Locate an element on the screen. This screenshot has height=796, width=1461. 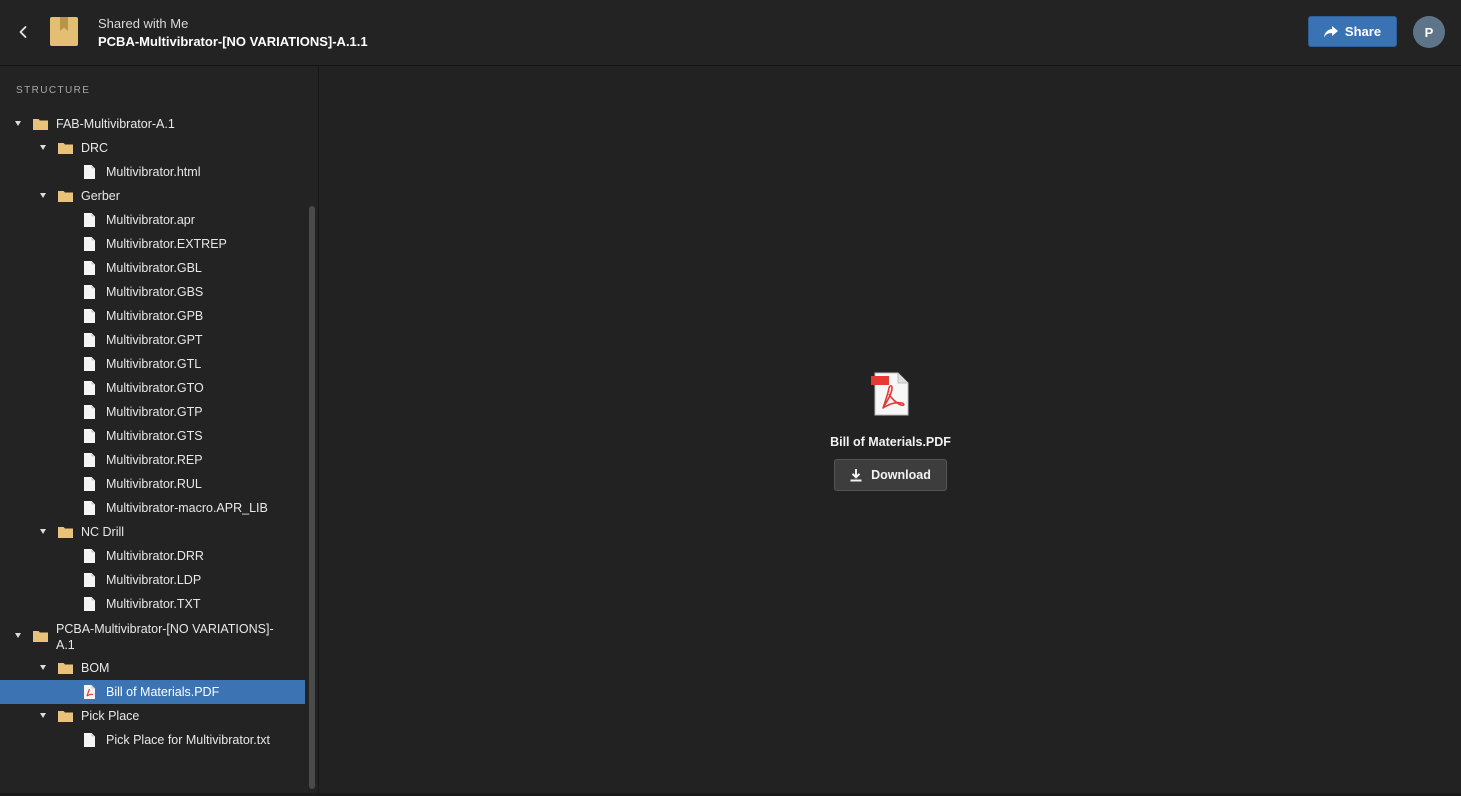
tree-file-item: Multivibrator.GPB is located at coordinates (152, 316).